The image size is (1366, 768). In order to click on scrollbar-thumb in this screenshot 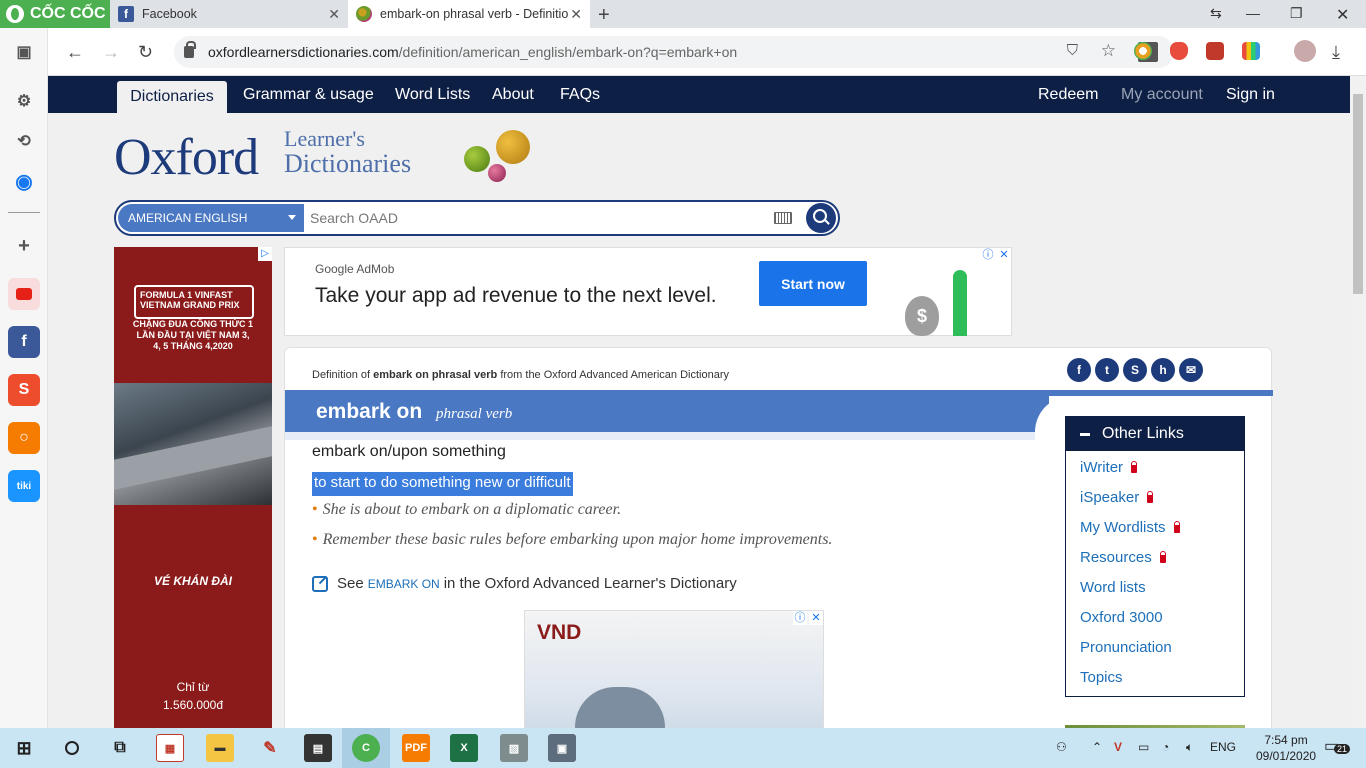, I will do `click(1358, 194)`.